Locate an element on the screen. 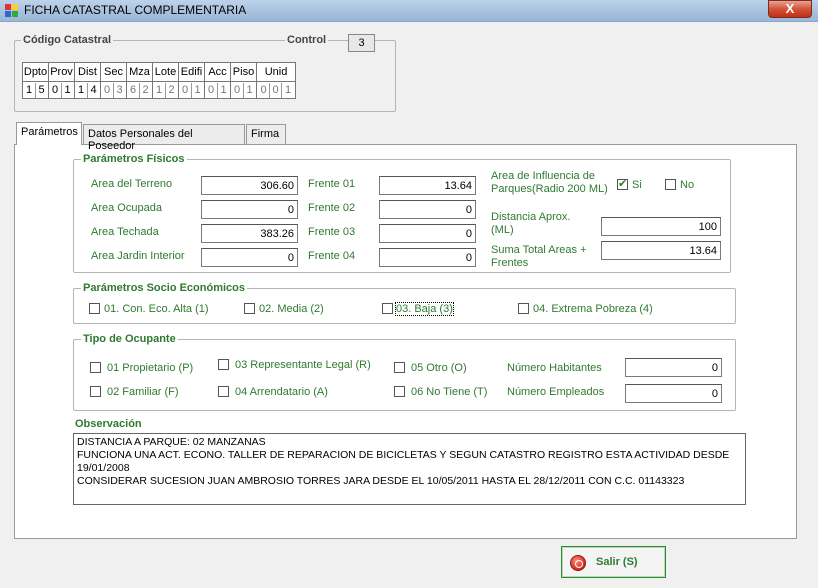  frente02-label: Frente 02 is located at coordinates (332, 208).